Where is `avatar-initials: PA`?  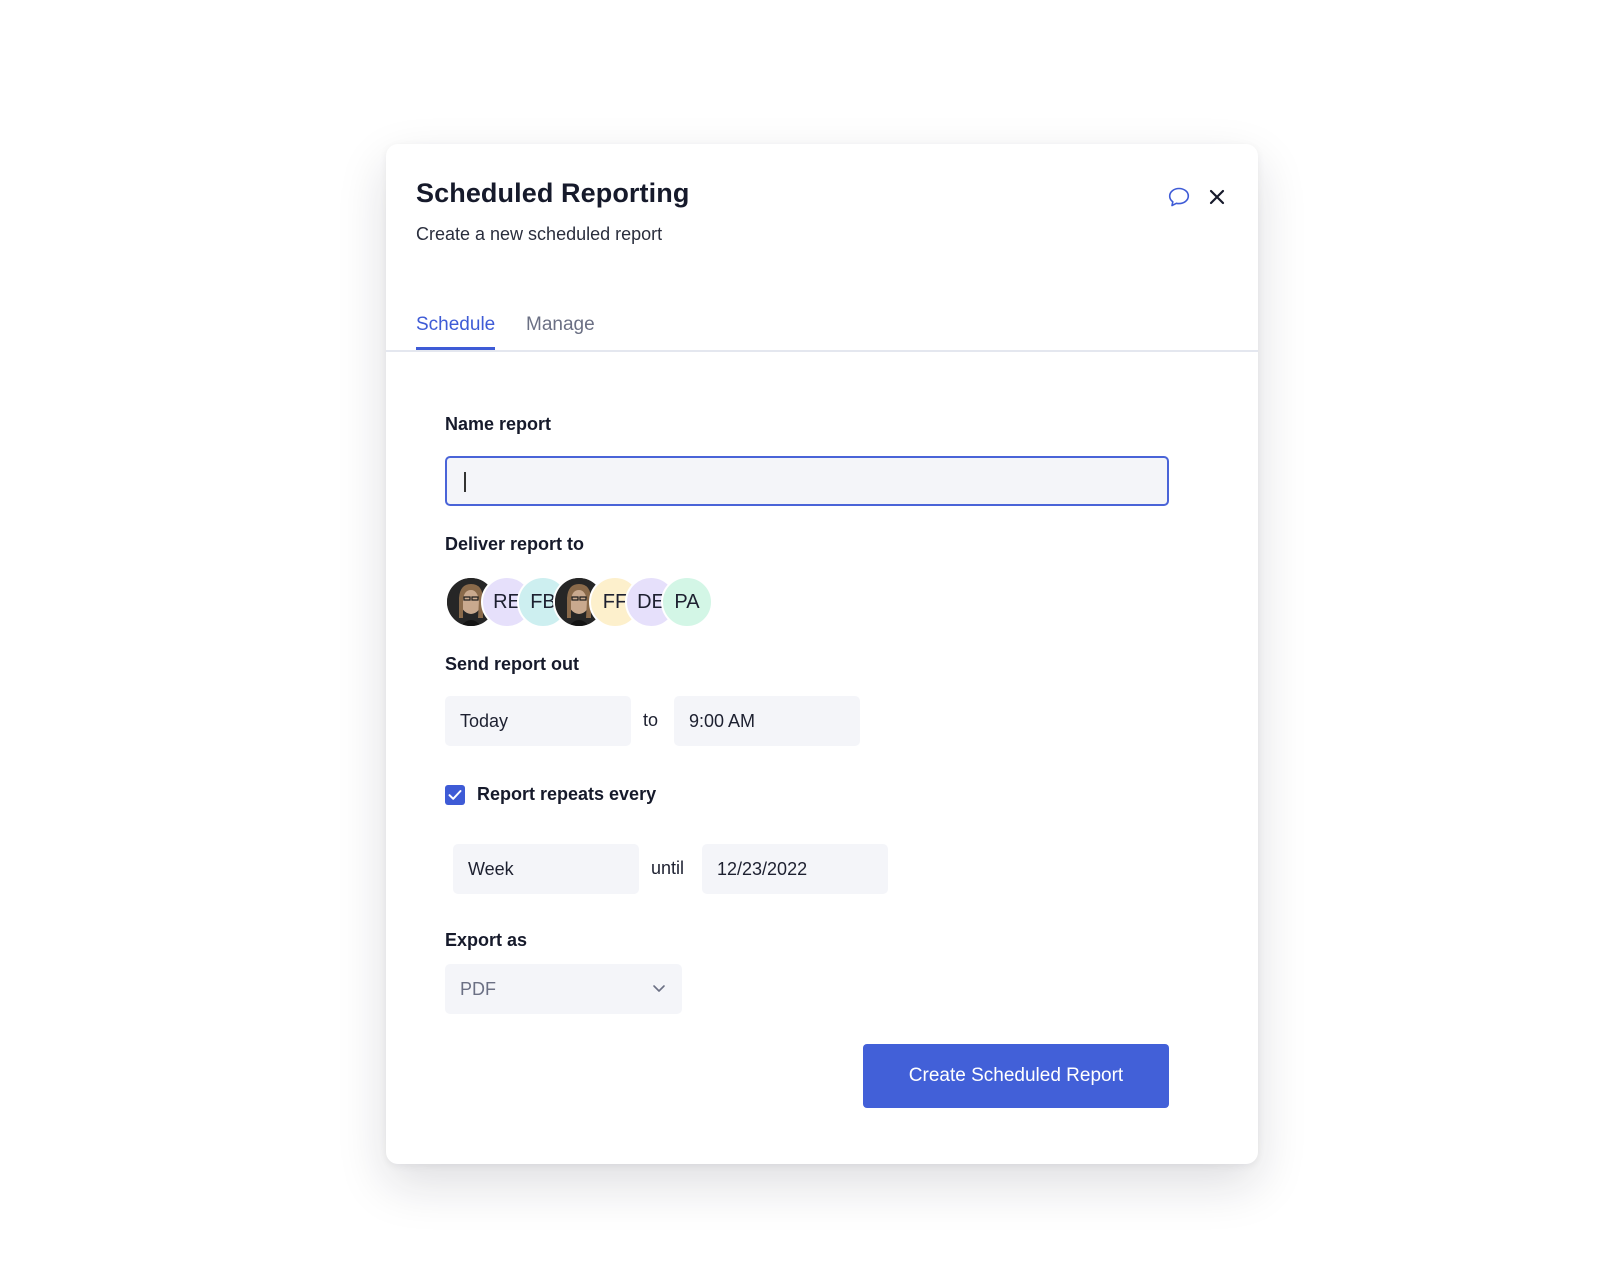
avatar-initials: PA is located at coordinates (687, 601).